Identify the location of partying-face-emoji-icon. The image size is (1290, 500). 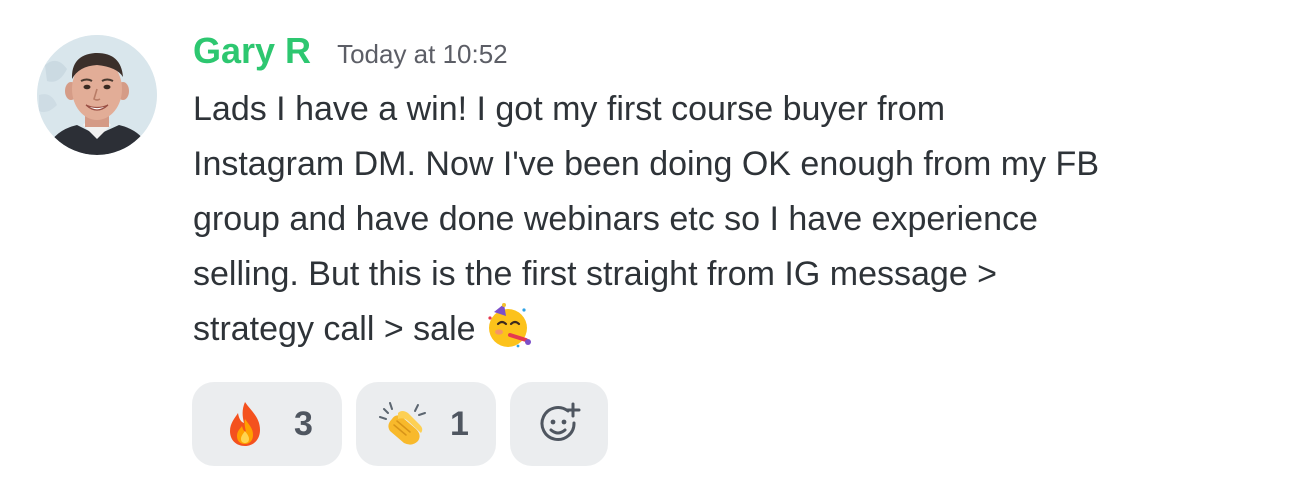
(508, 326).